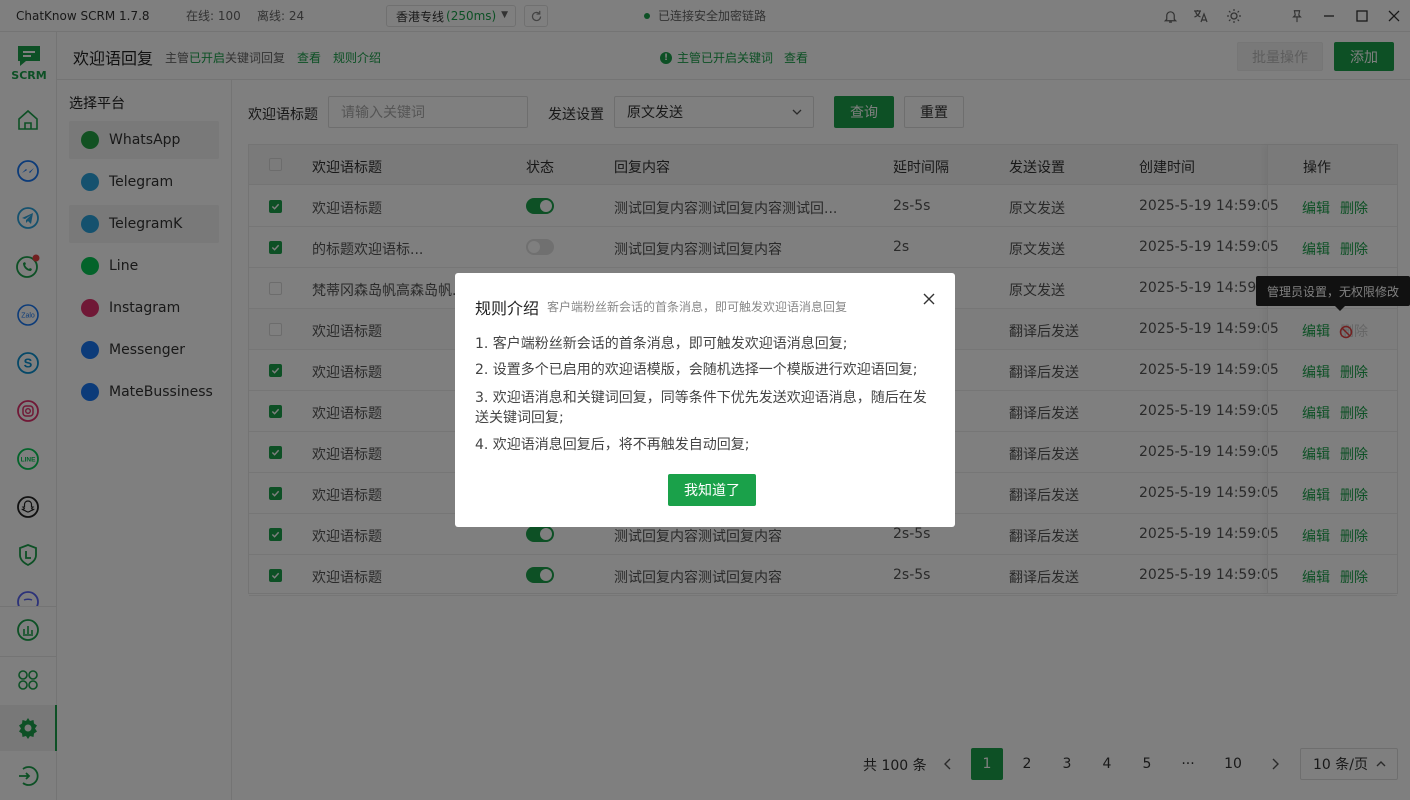 The height and width of the screenshot is (800, 1410). What do you see at coordinates (712, 490) in the screenshot?
I see `ok-button: 我知道了` at bounding box center [712, 490].